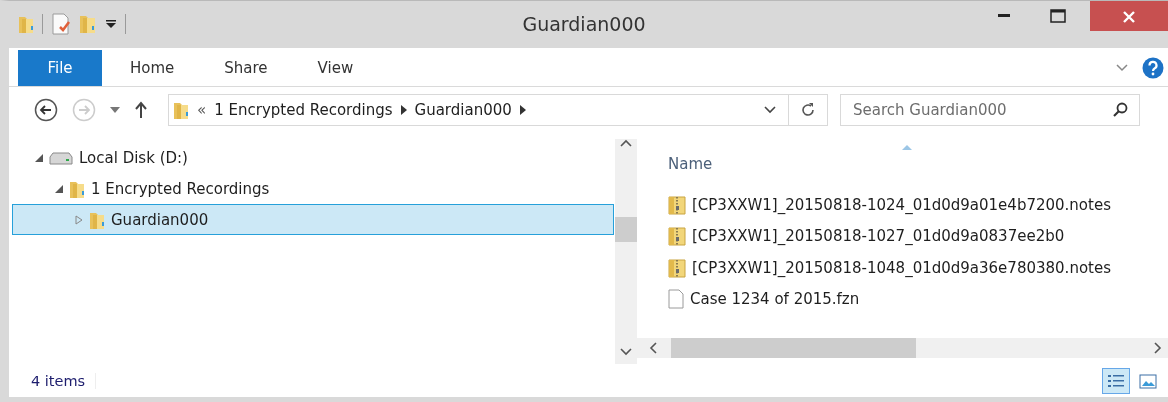 This screenshot has width=1168, height=402. What do you see at coordinates (690, 164) in the screenshot?
I see `column-header: Name` at bounding box center [690, 164].